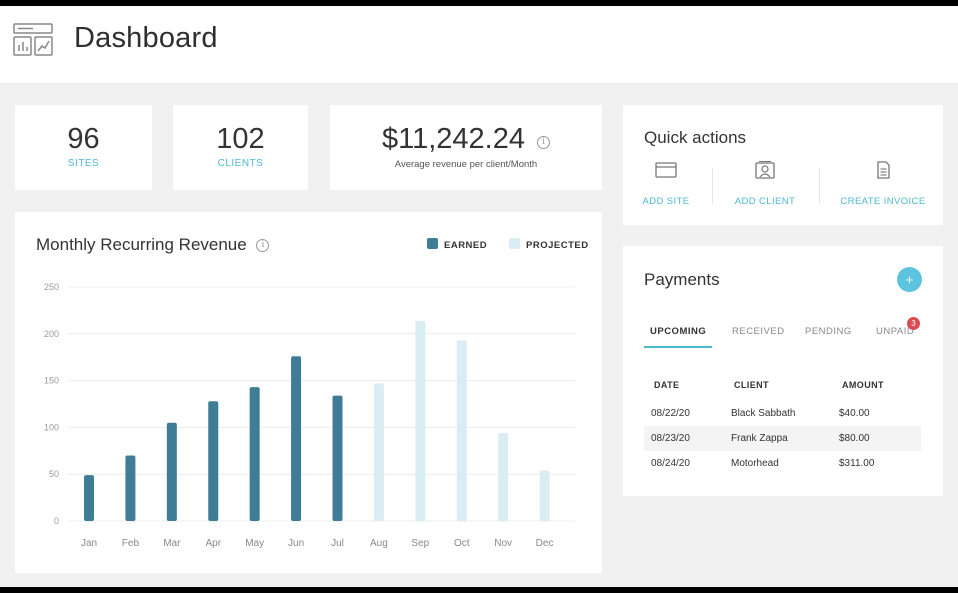  What do you see at coordinates (51, 287) in the screenshot?
I see `y-tick-label: 250` at bounding box center [51, 287].